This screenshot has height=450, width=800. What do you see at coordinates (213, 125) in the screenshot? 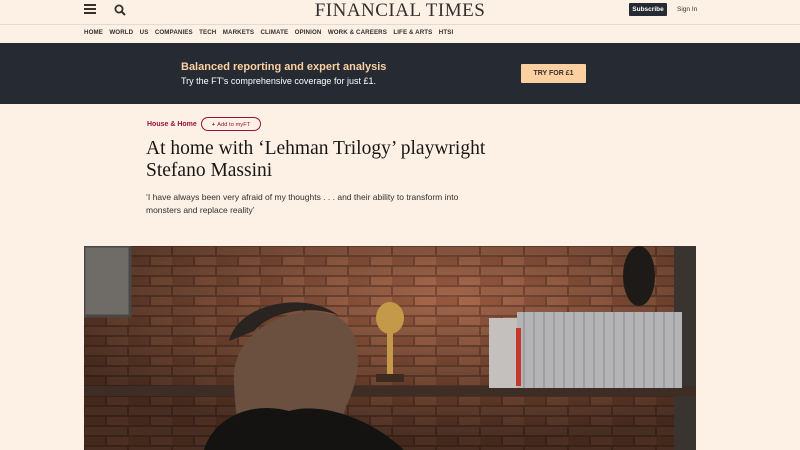
I see `plus-icon: +` at bounding box center [213, 125].